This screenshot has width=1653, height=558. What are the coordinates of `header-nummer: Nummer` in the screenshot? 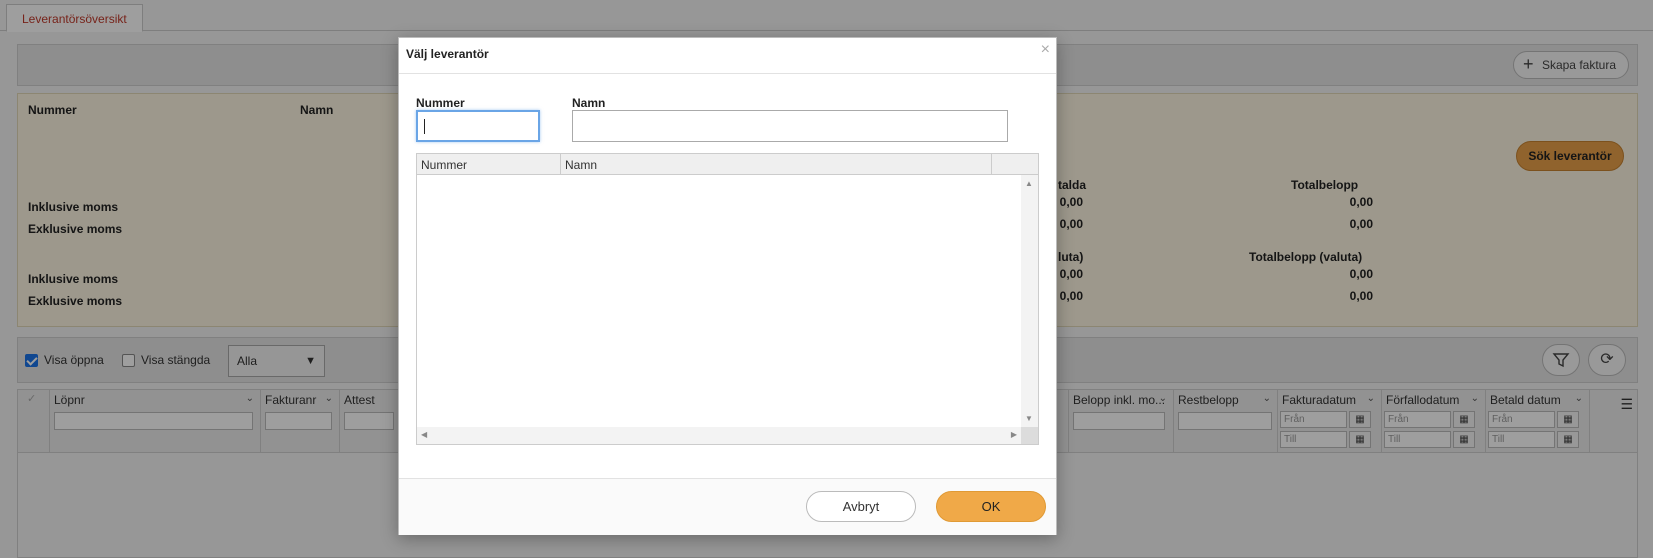 It's located at (444, 165).